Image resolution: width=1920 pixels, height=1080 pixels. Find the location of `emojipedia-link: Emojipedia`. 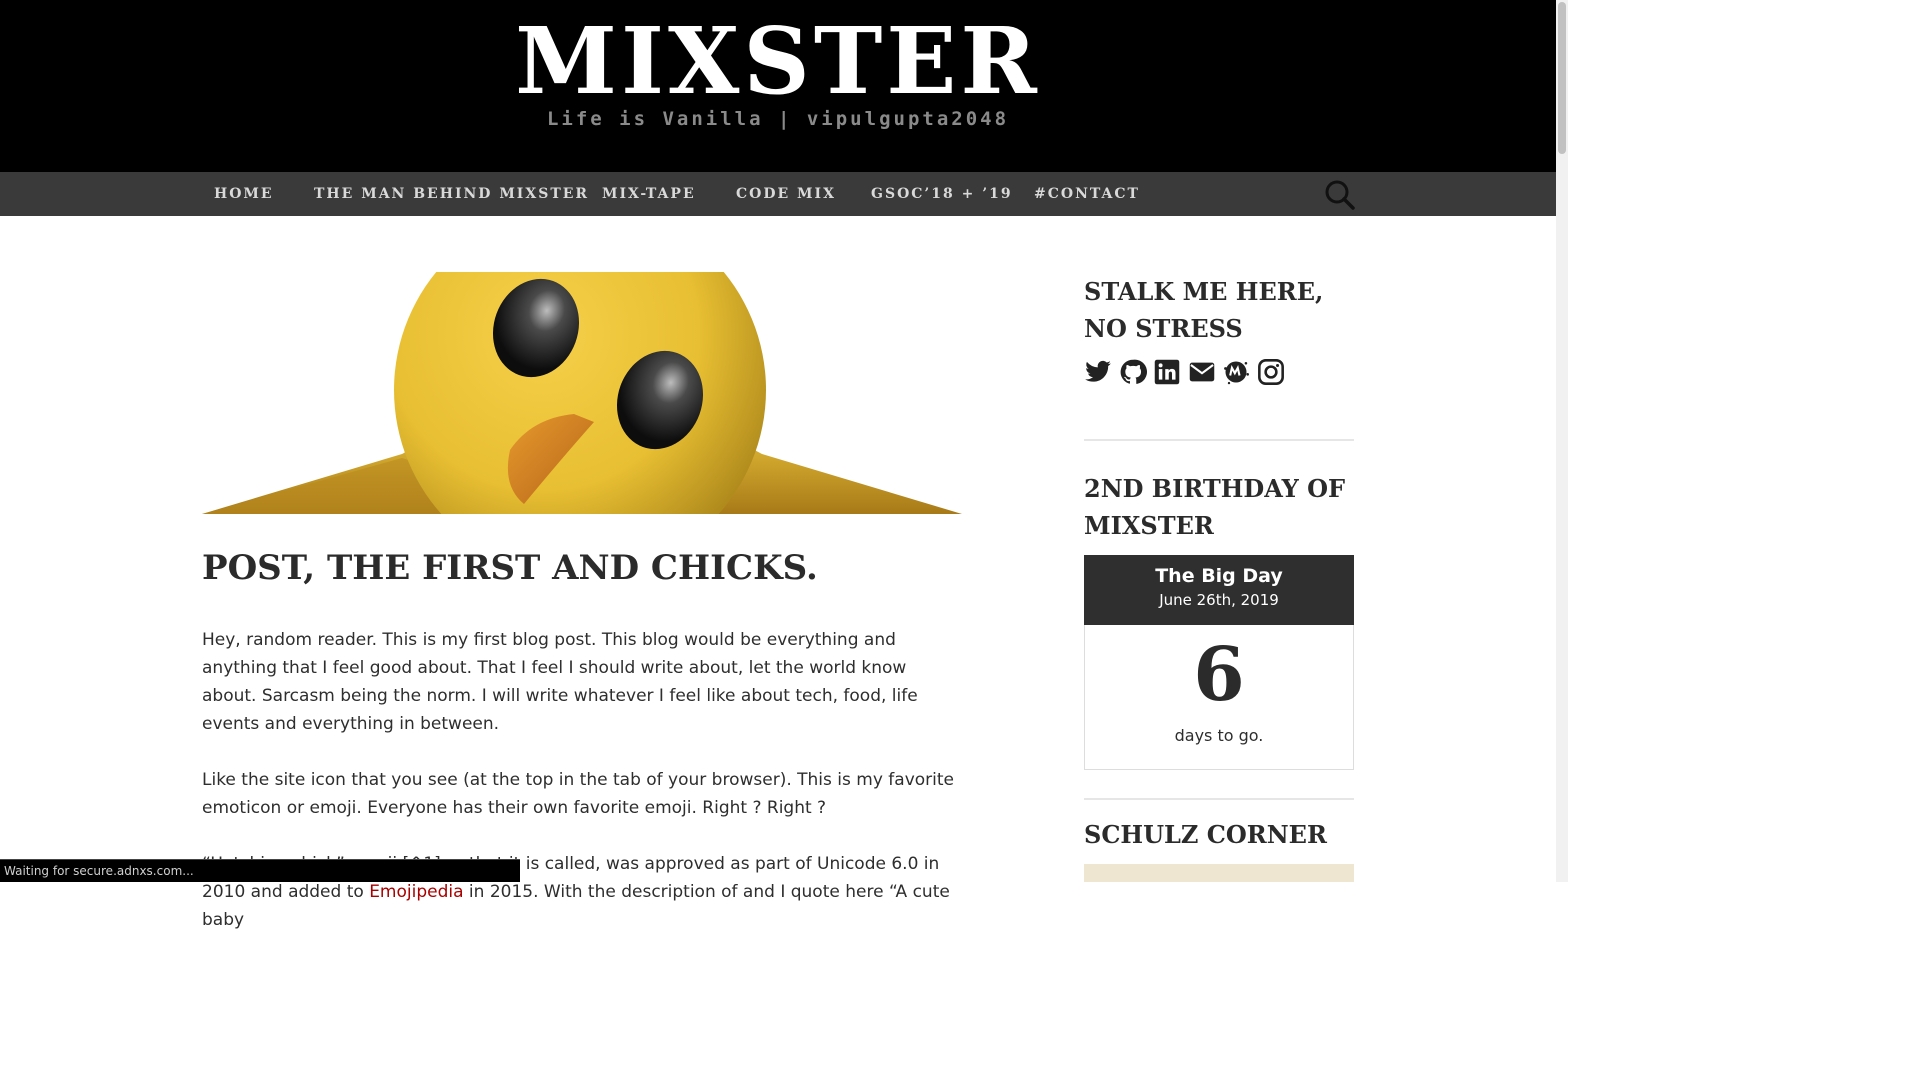

emojipedia-link: Emojipedia is located at coordinates (416, 892).